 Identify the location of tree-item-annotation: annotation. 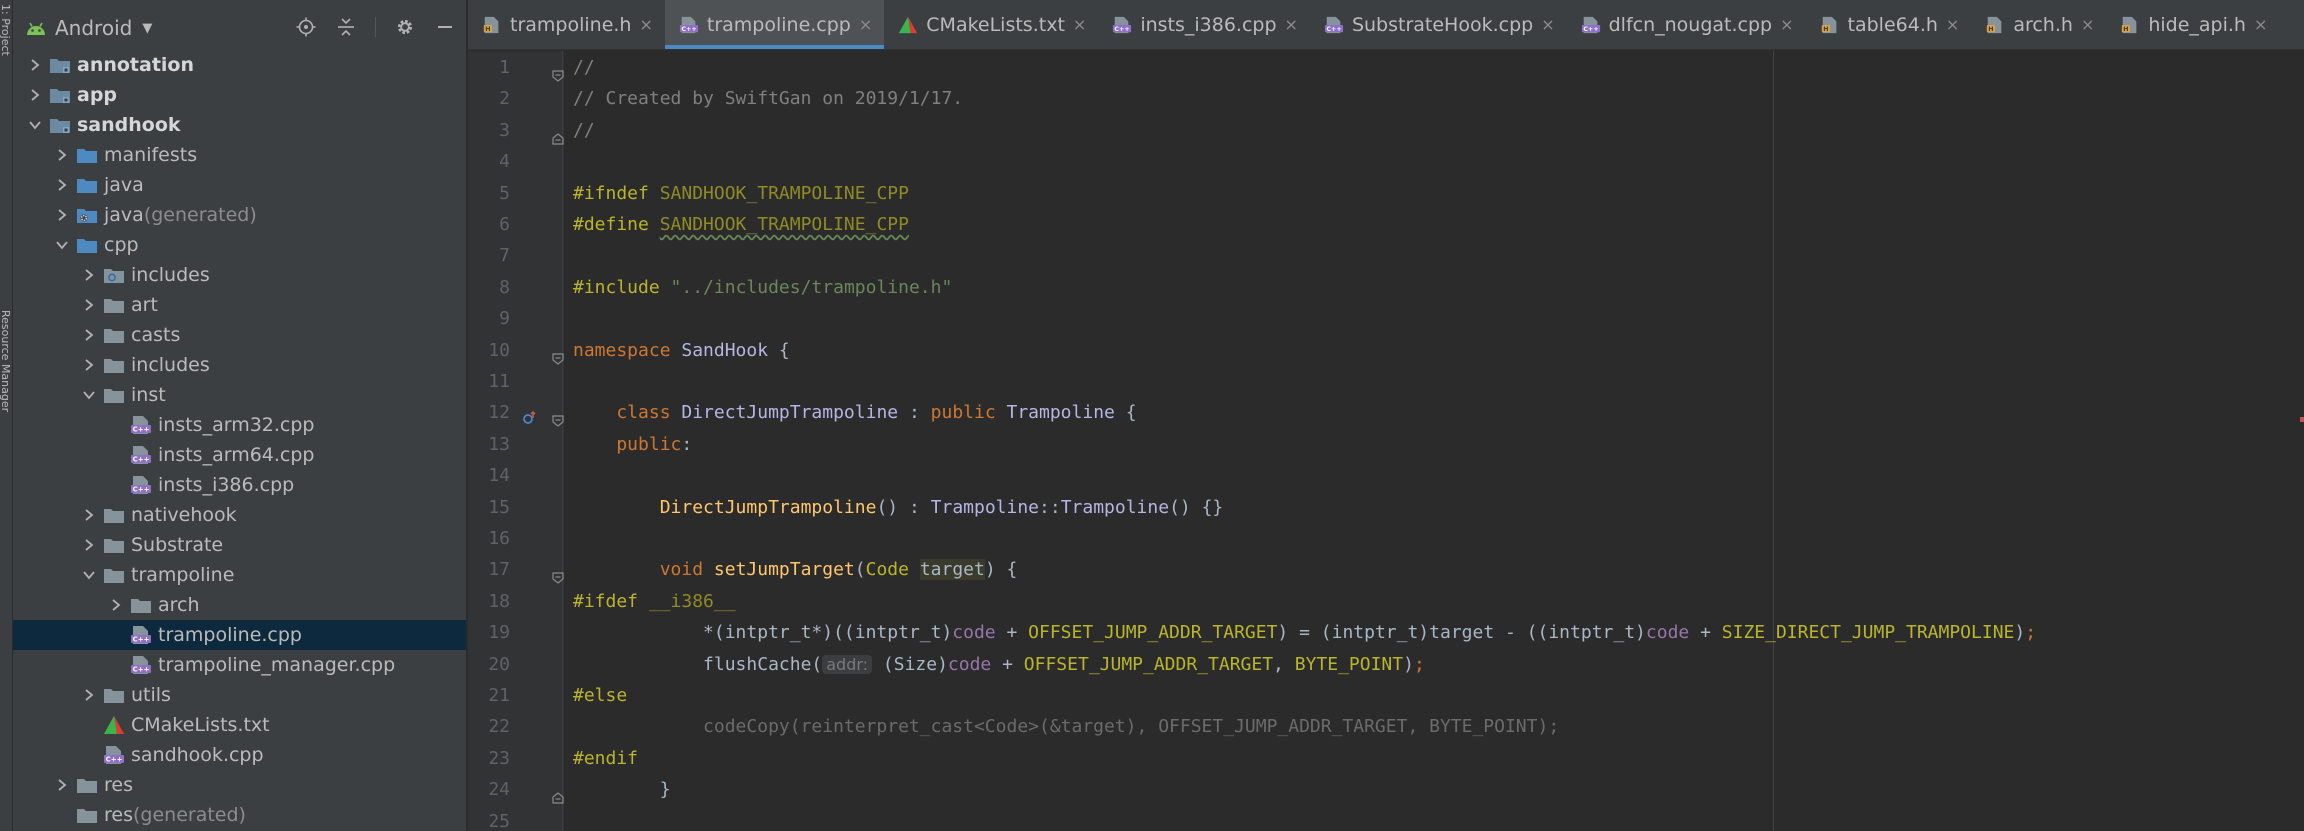
(239, 65).